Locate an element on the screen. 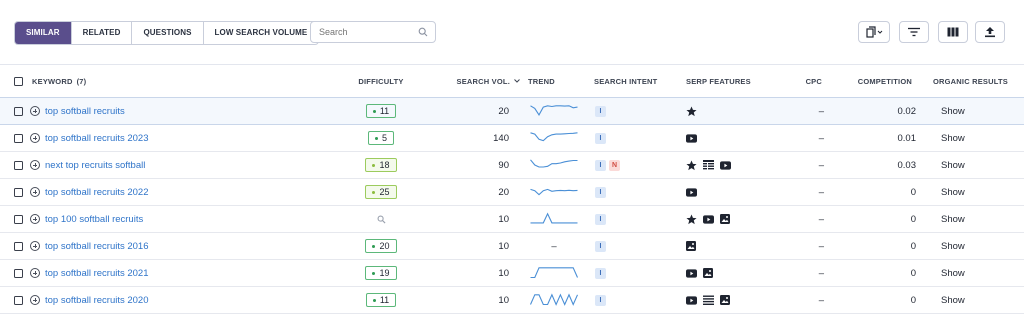 This screenshot has height=319, width=1024. header-trend: TREND is located at coordinates (541, 81).